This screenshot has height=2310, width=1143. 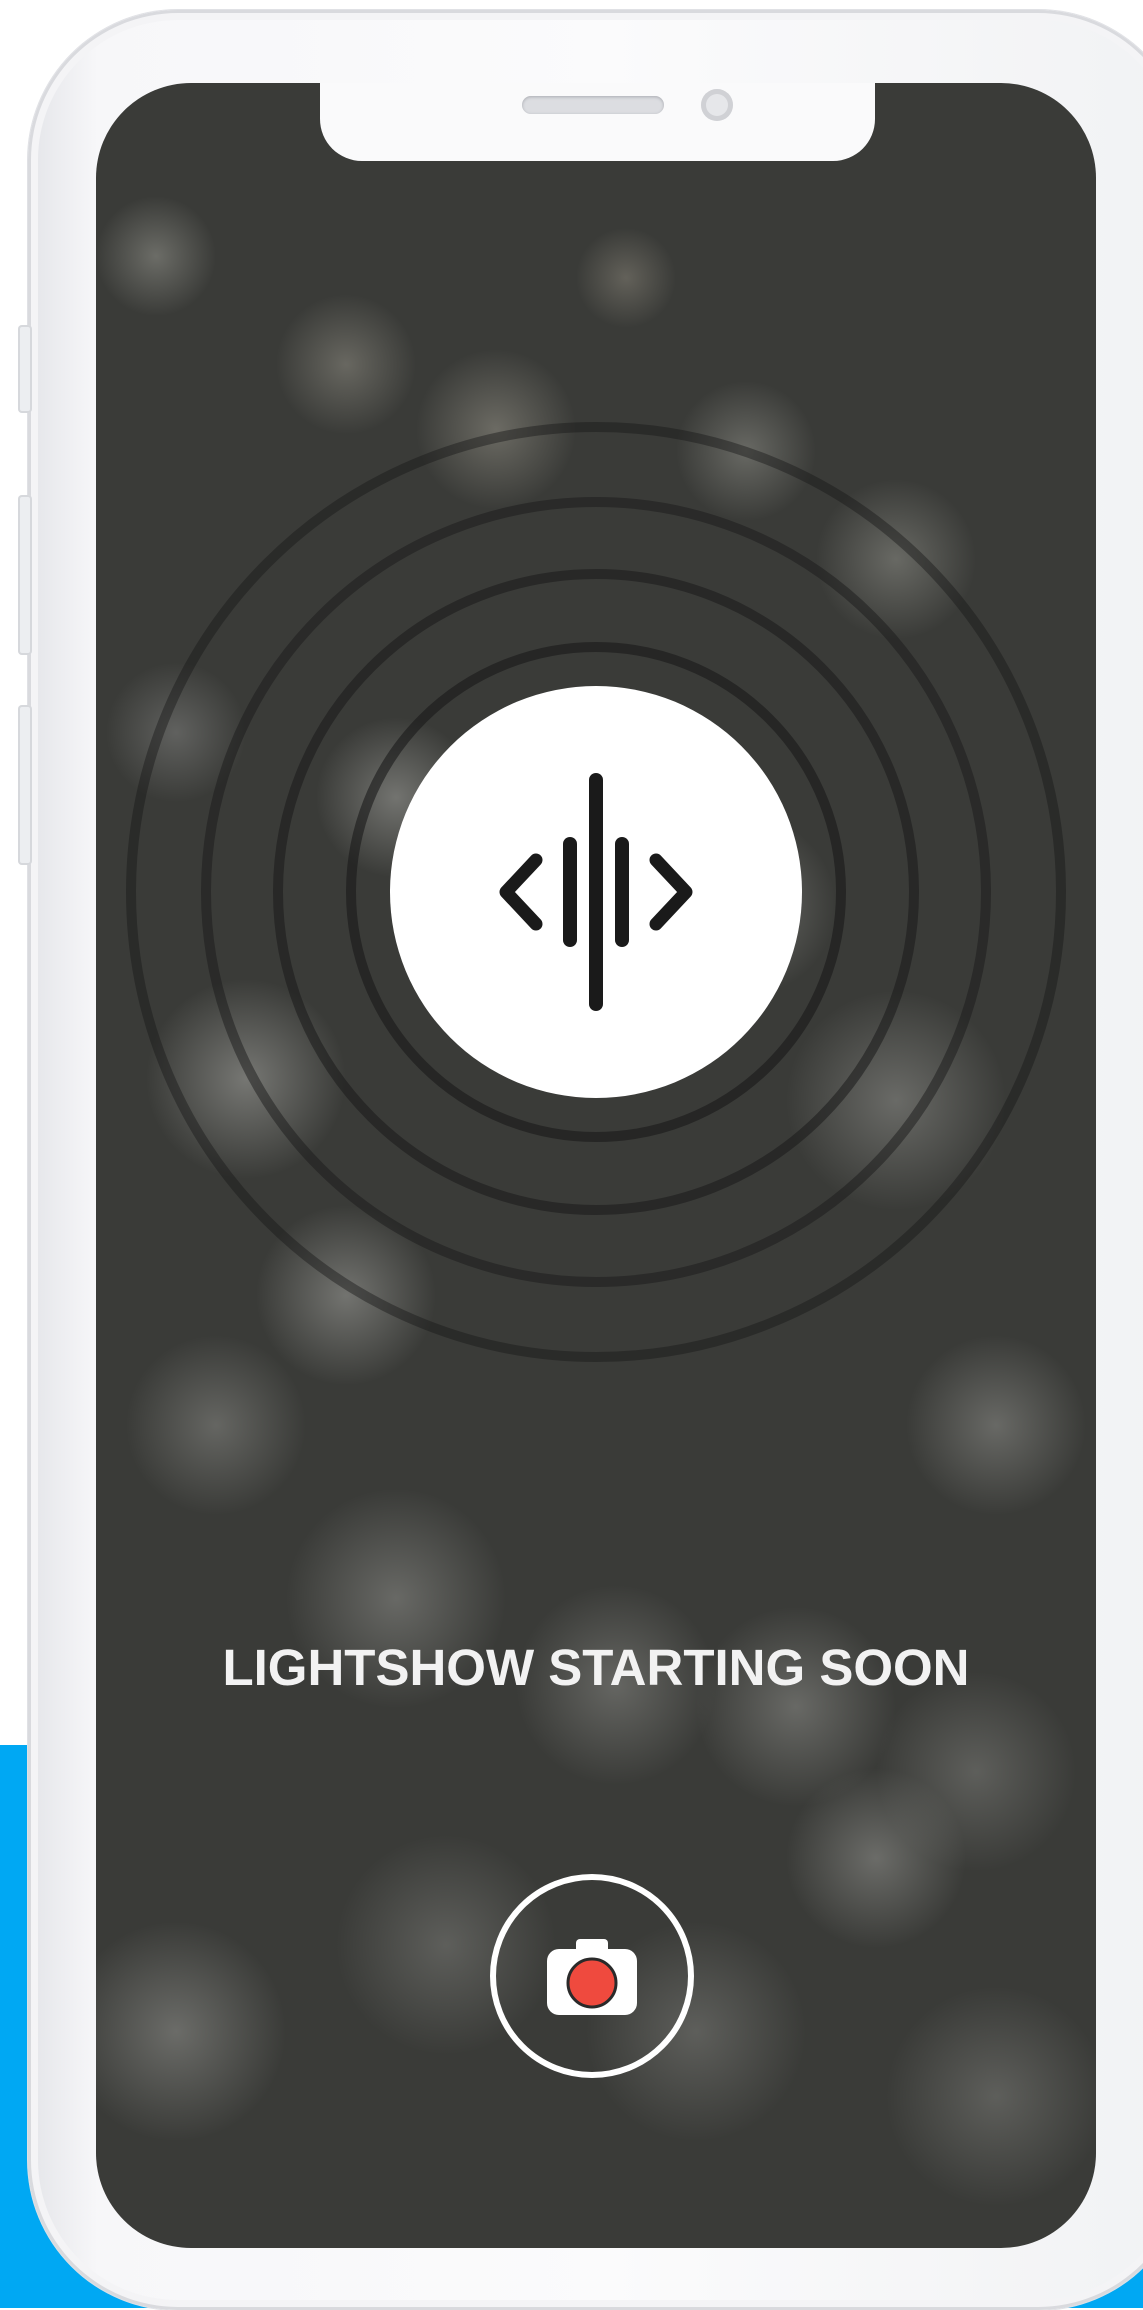 I want to click on camera-icon, so click(x=592, y=1977).